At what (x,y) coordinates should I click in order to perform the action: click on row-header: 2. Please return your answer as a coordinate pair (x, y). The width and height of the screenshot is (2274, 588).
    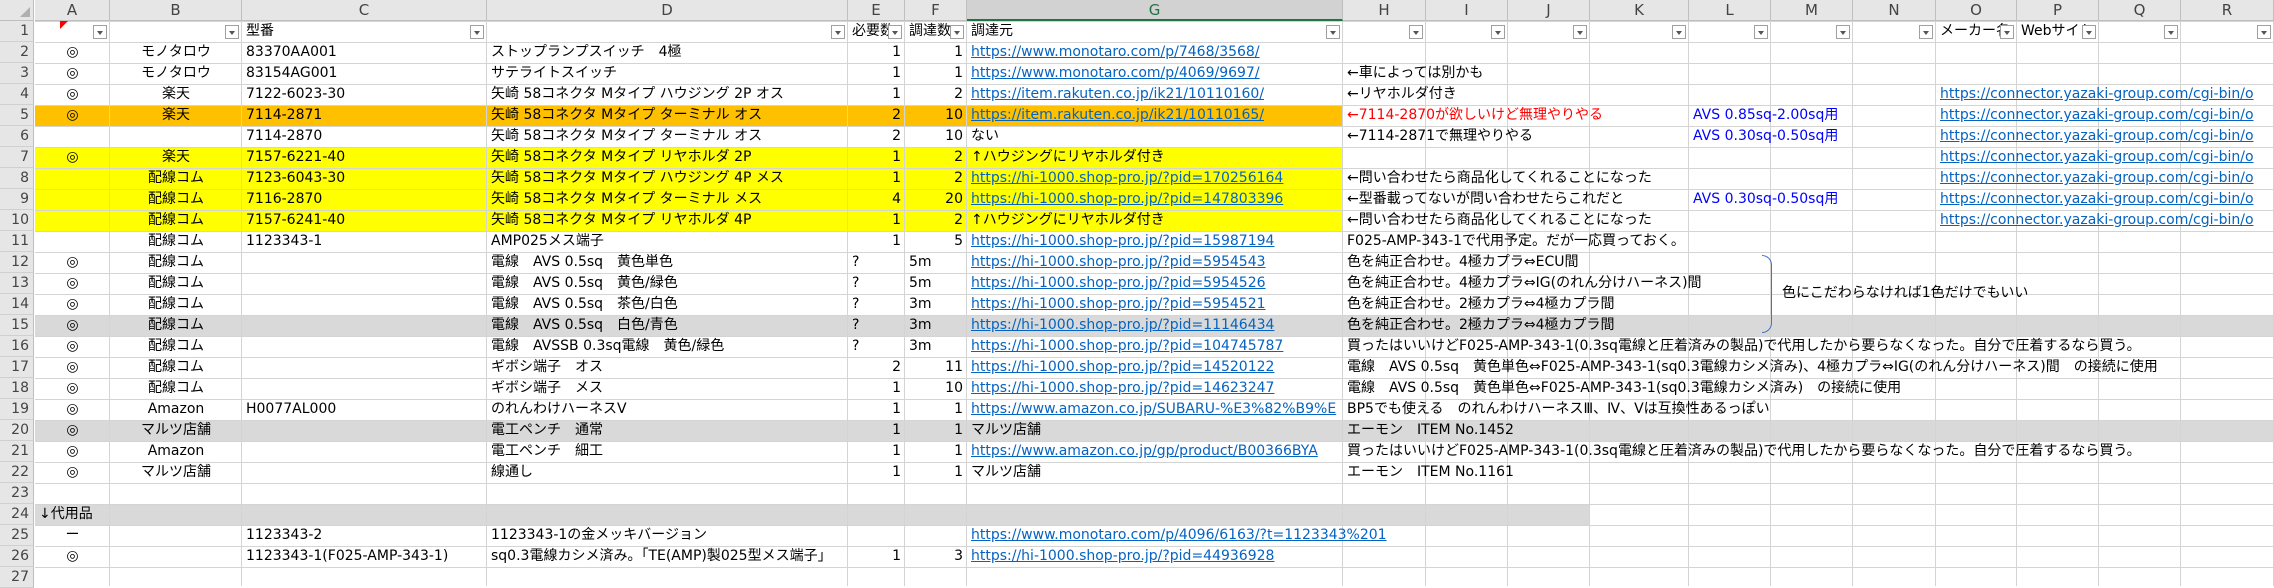
    Looking at the image, I should click on (17, 52).